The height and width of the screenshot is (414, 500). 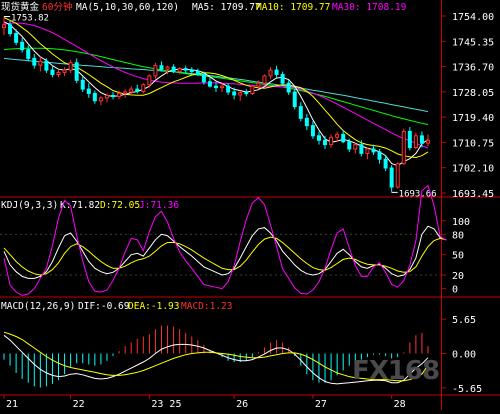 What do you see at coordinates (396, 371) in the screenshot?
I see `watermark-logo: FX168` at bounding box center [396, 371].